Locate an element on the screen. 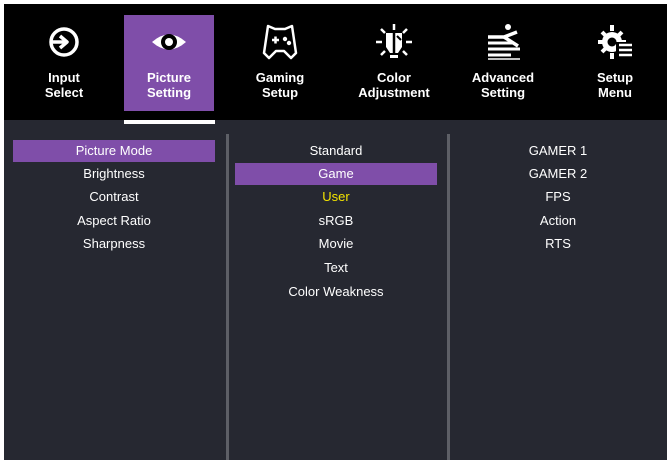 The height and width of the screenshot is (464, 671). setup-gear-icon is located at coordinates (615, 42).